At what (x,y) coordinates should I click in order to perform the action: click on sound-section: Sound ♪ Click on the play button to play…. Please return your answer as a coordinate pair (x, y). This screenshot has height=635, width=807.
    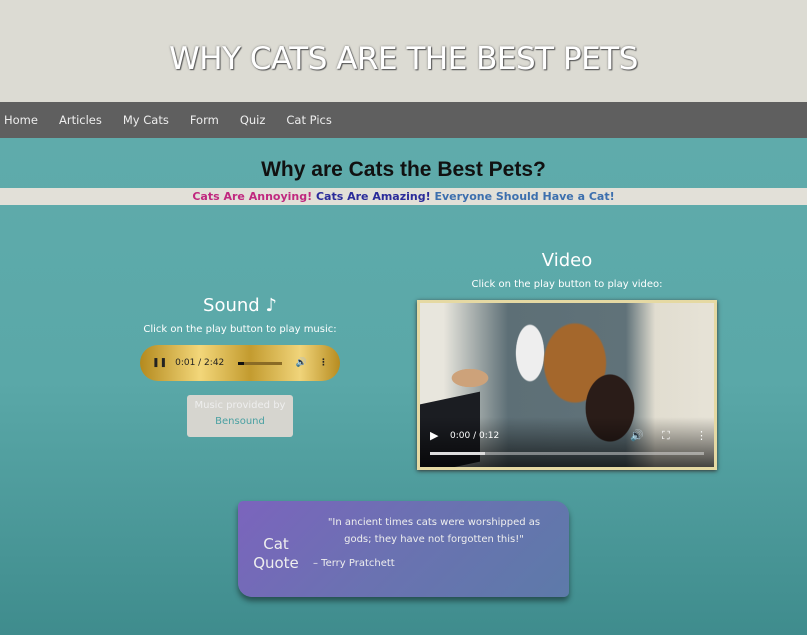
    Looking at the image, I should click on (240, 366).